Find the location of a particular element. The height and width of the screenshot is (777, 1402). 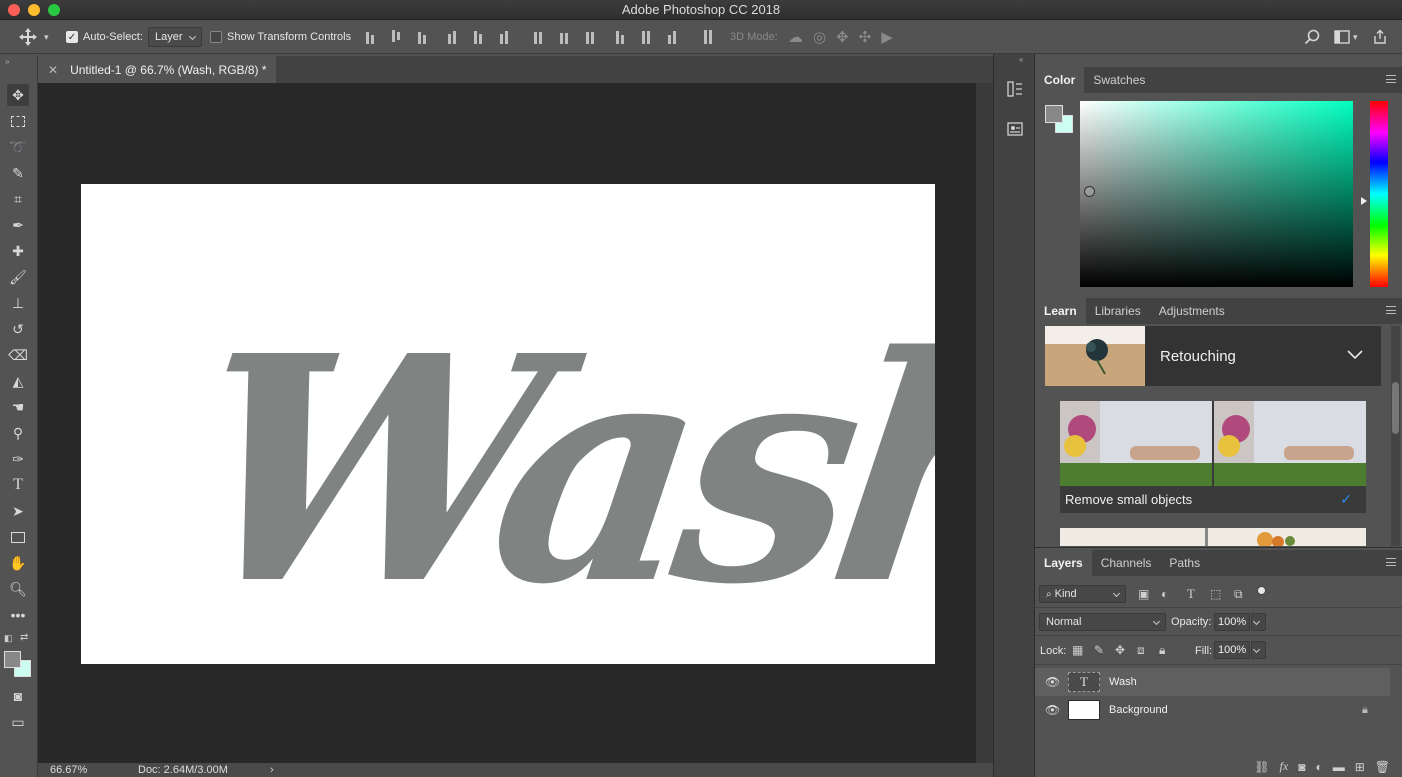

trash-icon: 🗑︎ is located at coordinates (1382, 767).